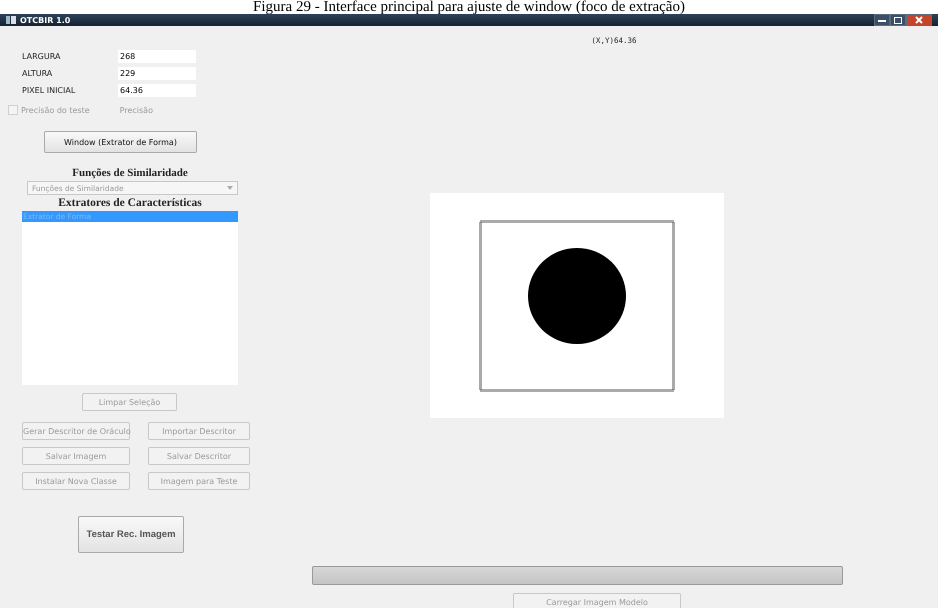 This screenshot has height=608, width=938. Describe the element at coordinates (45, 20) in the screenshot. I see `window-title: OTCBIR 1.0` at that location.